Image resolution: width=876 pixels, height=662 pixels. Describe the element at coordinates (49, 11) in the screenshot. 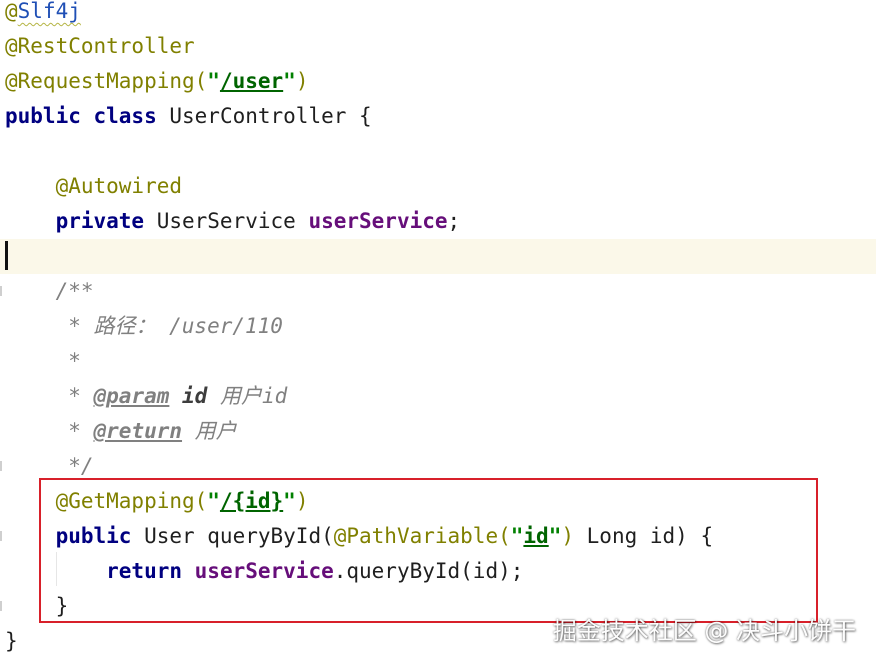

I see `code-token: Slf4j` at that location.